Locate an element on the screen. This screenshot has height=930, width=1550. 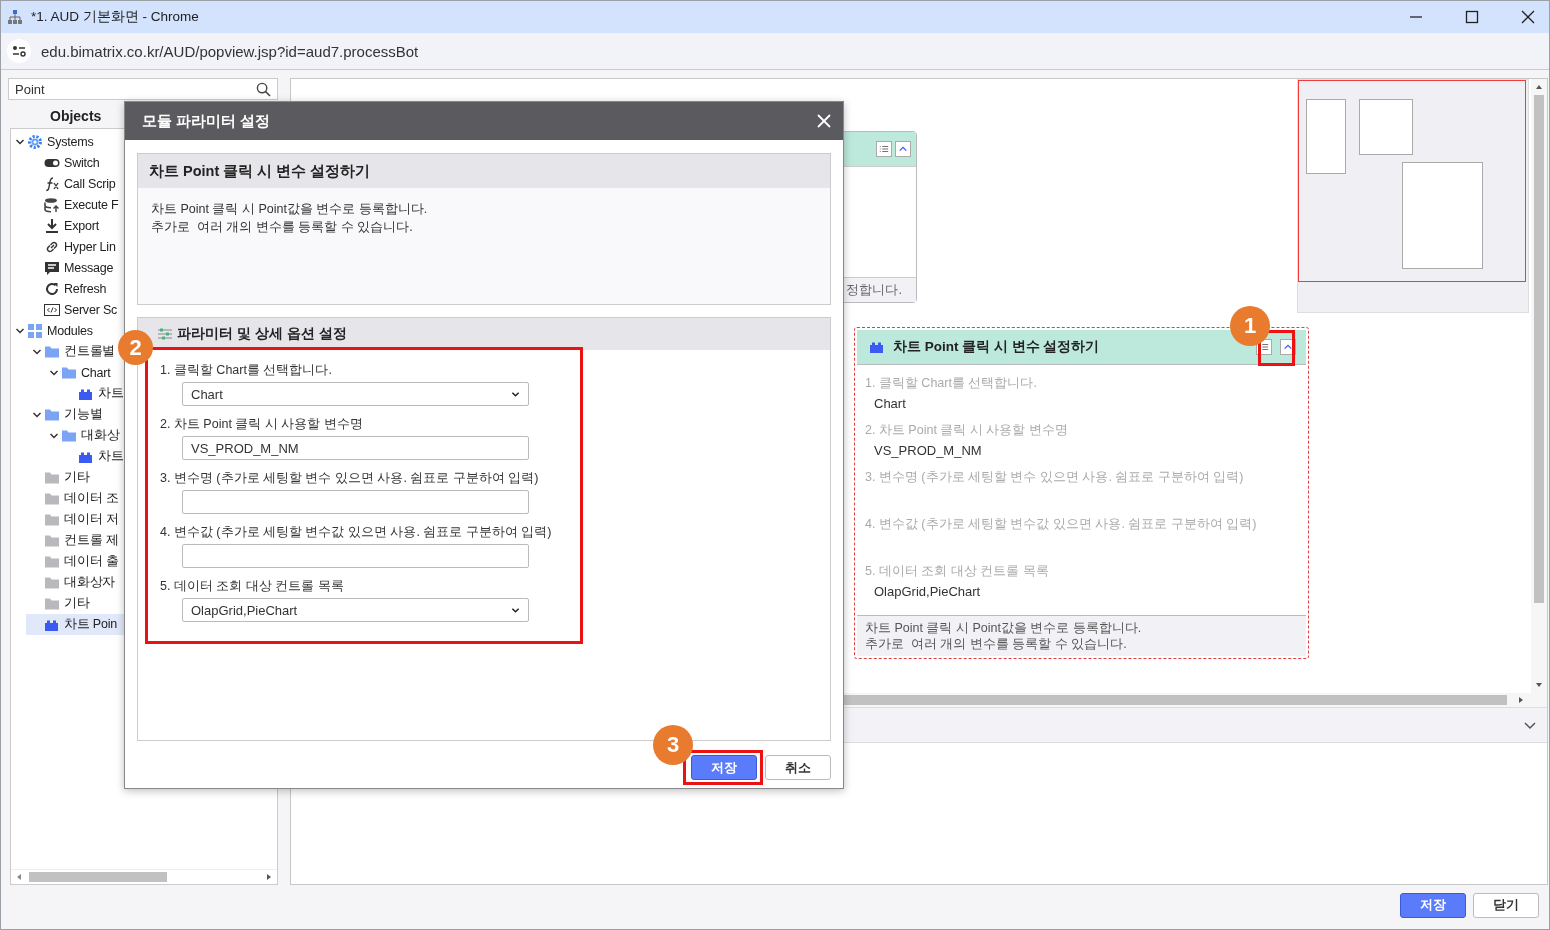
dialog-title: 모듈 파라미터 설정 is located at coordinates (206, 121).